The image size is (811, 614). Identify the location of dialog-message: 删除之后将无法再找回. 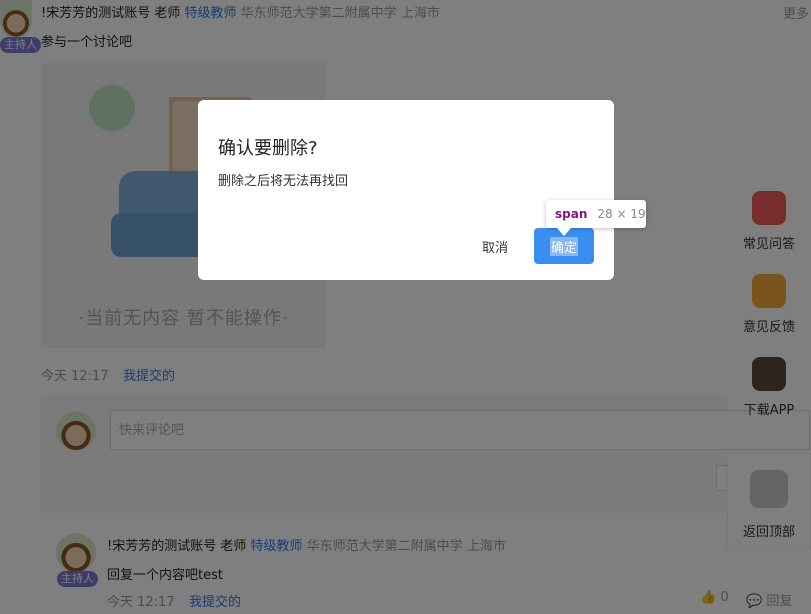
(283, 181).